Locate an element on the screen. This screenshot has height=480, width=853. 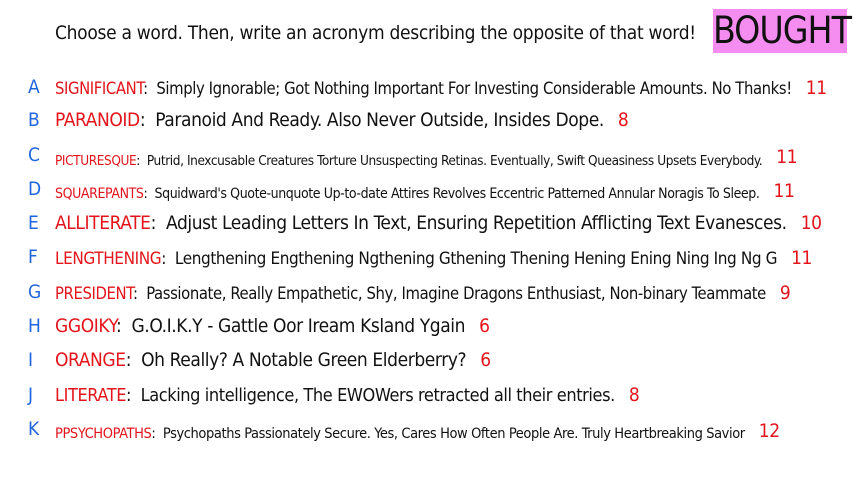
entry-letter: C is located at coordinates (34, 155).